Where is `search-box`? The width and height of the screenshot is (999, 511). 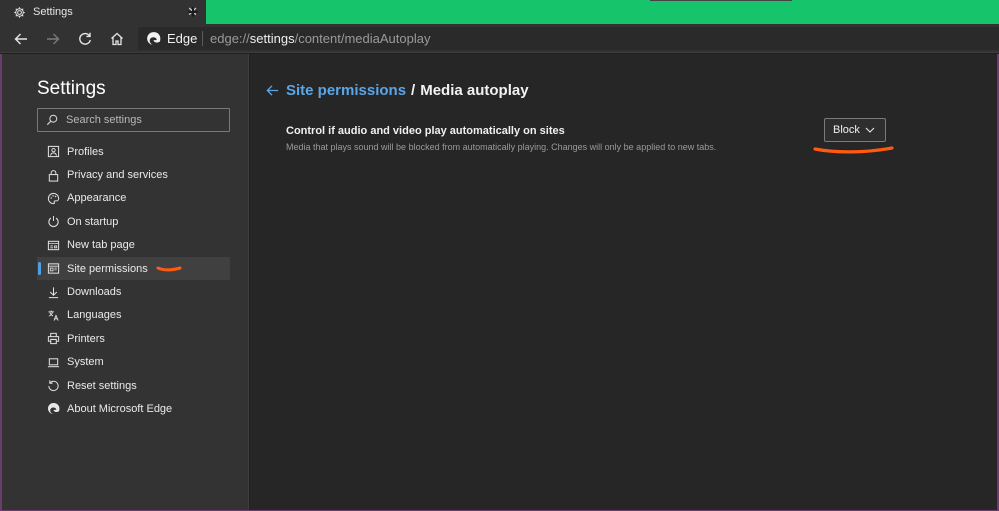 search-box is located at coordinates (133, 120).